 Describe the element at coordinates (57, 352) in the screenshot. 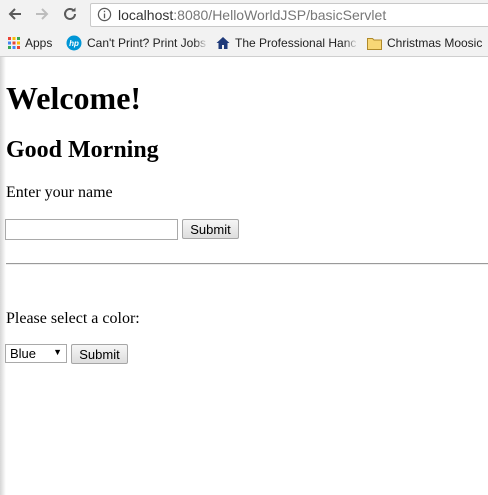

I see `dropdown-arrow-icon: ▼` at that location.